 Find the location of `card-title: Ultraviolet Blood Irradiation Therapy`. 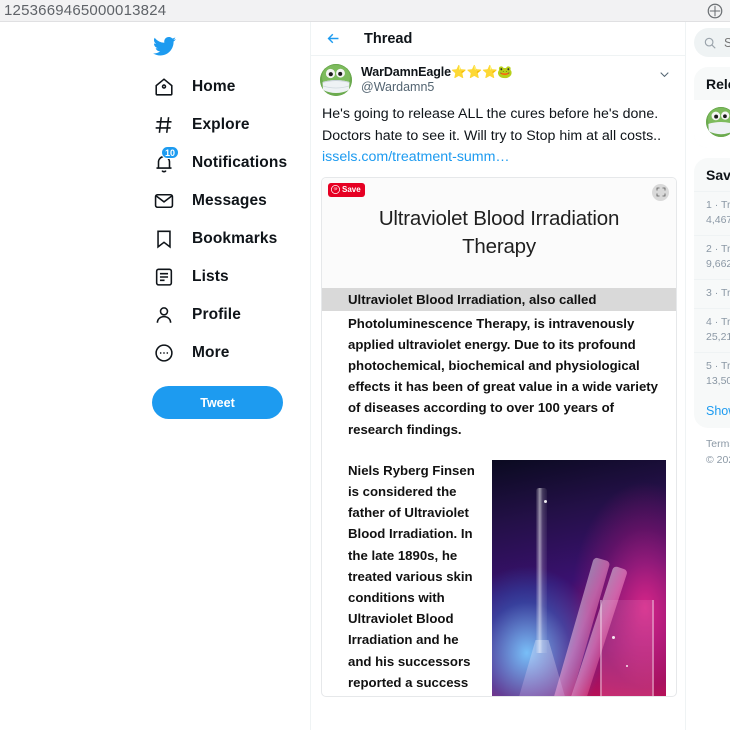

card-title: Ultraviolet Blood Irradiation Therapy is located at coordinates (499, 232).